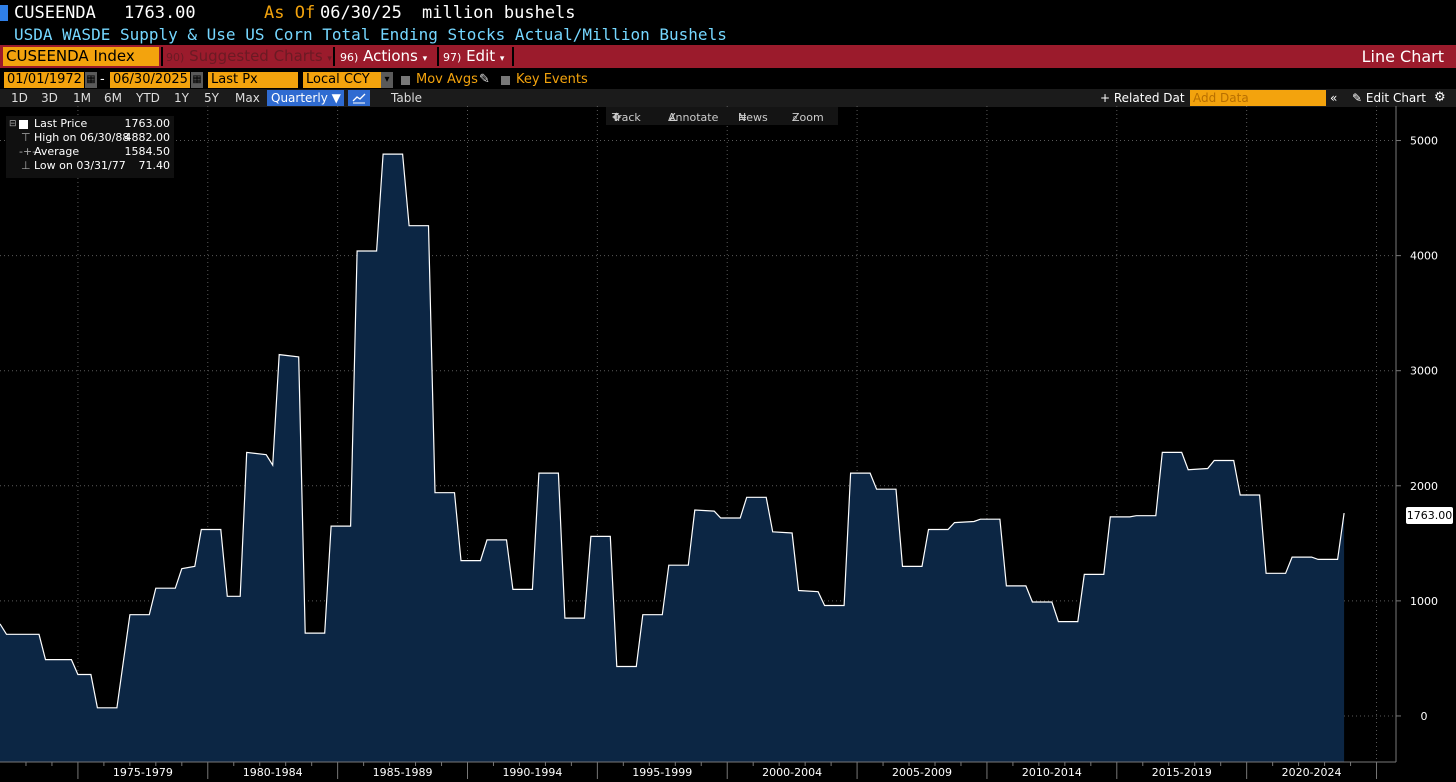 The height and width of the screenshot is (782, 1456). I want to click on legend-low: ⊥ Low on 03/31/77 71.40, so click(90, 166).